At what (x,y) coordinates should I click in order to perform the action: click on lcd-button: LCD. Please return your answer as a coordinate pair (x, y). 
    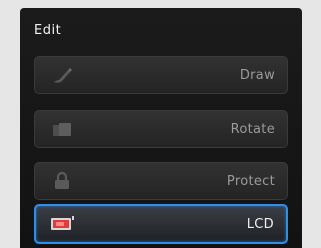
    Looking at the image, I should click on (161, 224).